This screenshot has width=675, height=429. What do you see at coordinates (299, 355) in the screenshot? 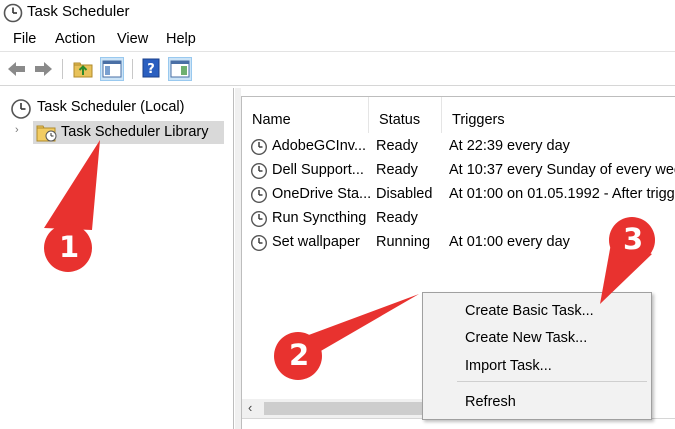
I see `callout-label-2: 2` at bounding box center [299, 355].